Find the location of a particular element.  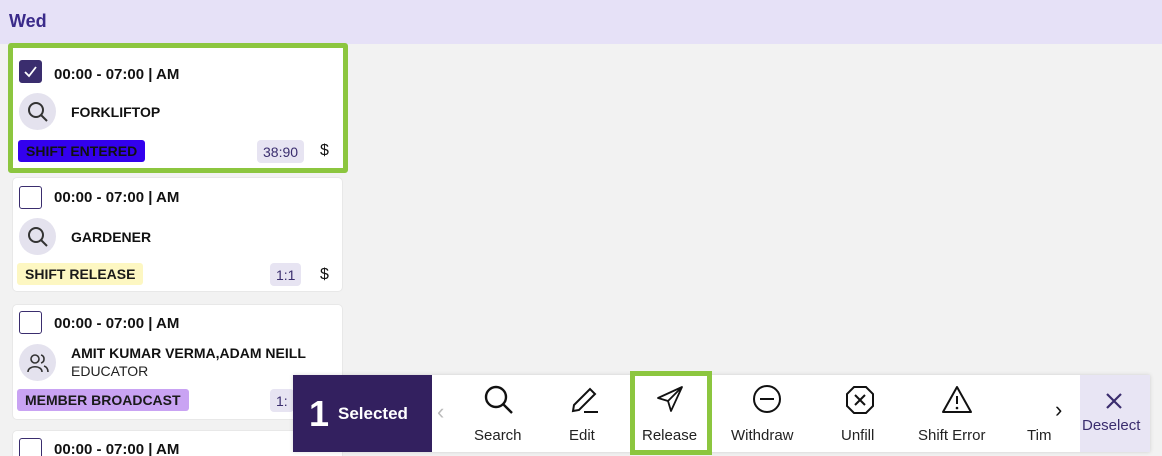

shift-role: GARDENER is located at coordinates (111, 237).